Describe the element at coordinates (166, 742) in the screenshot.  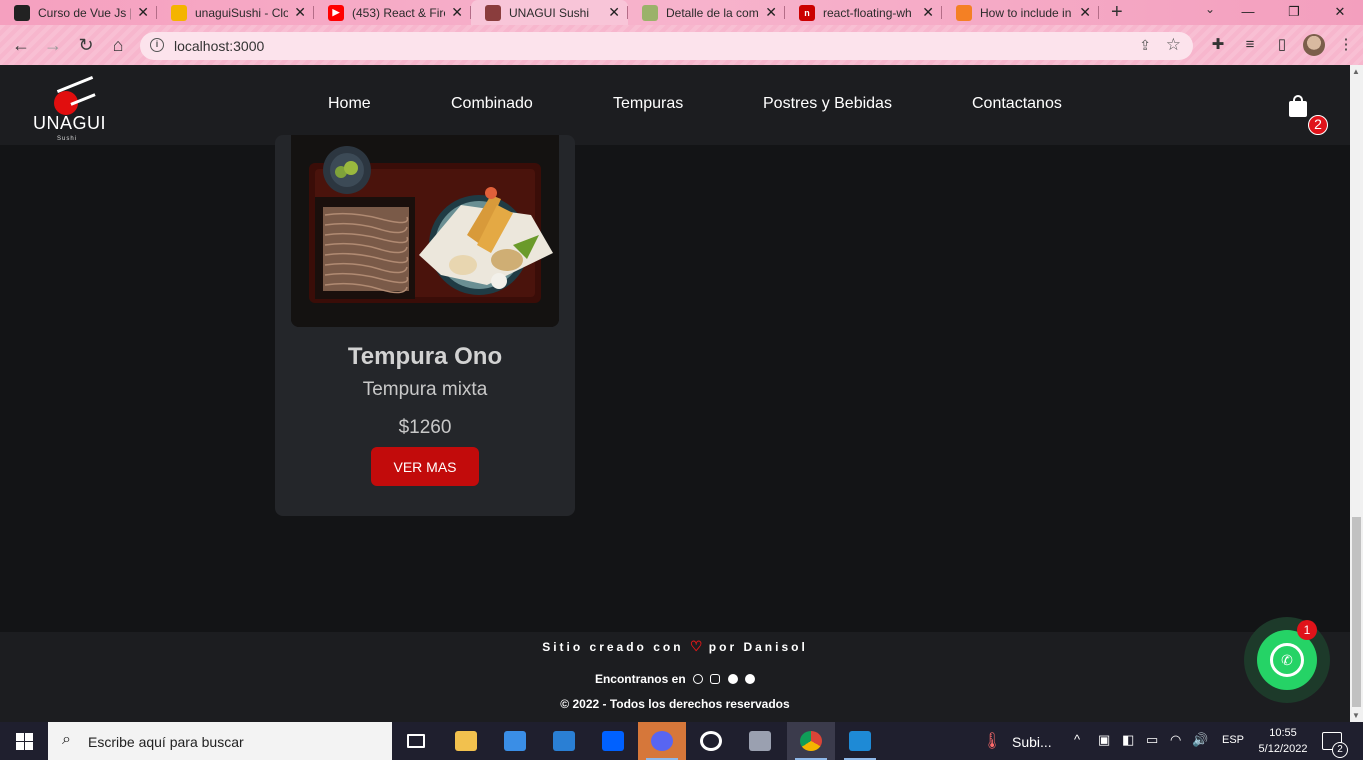
I see `search-placeholder: Escribe aquí para buscar` at that location.